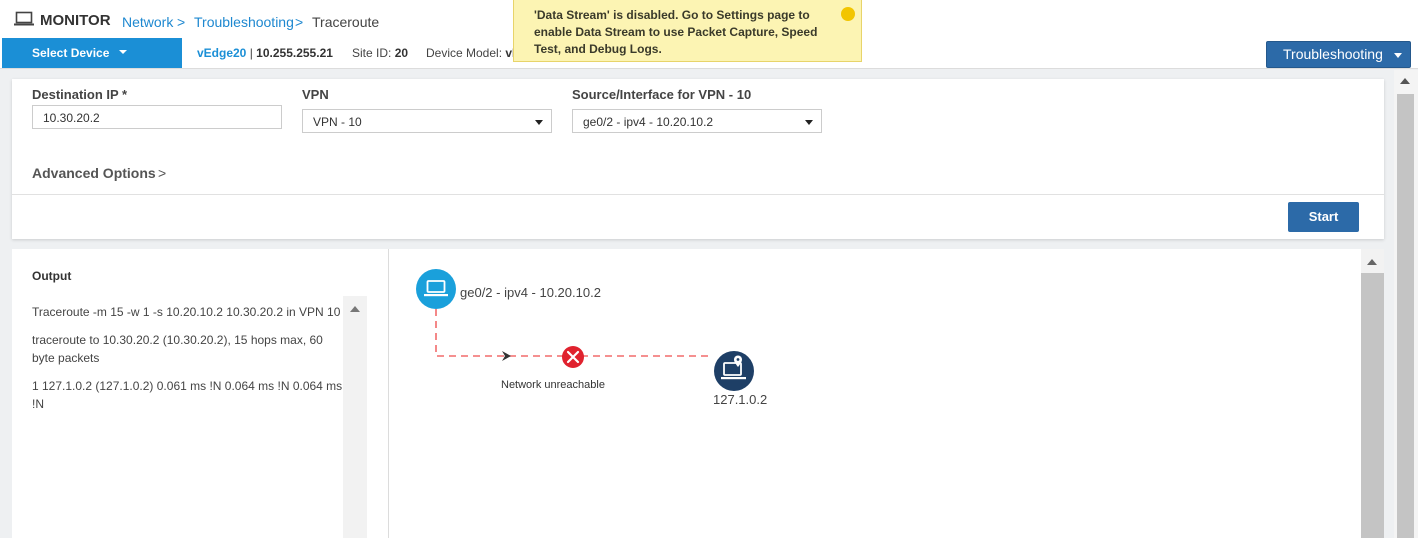 This screenshot has width=1418, height=538. I want to click on device-name: vEdge20, so click(222, 53).